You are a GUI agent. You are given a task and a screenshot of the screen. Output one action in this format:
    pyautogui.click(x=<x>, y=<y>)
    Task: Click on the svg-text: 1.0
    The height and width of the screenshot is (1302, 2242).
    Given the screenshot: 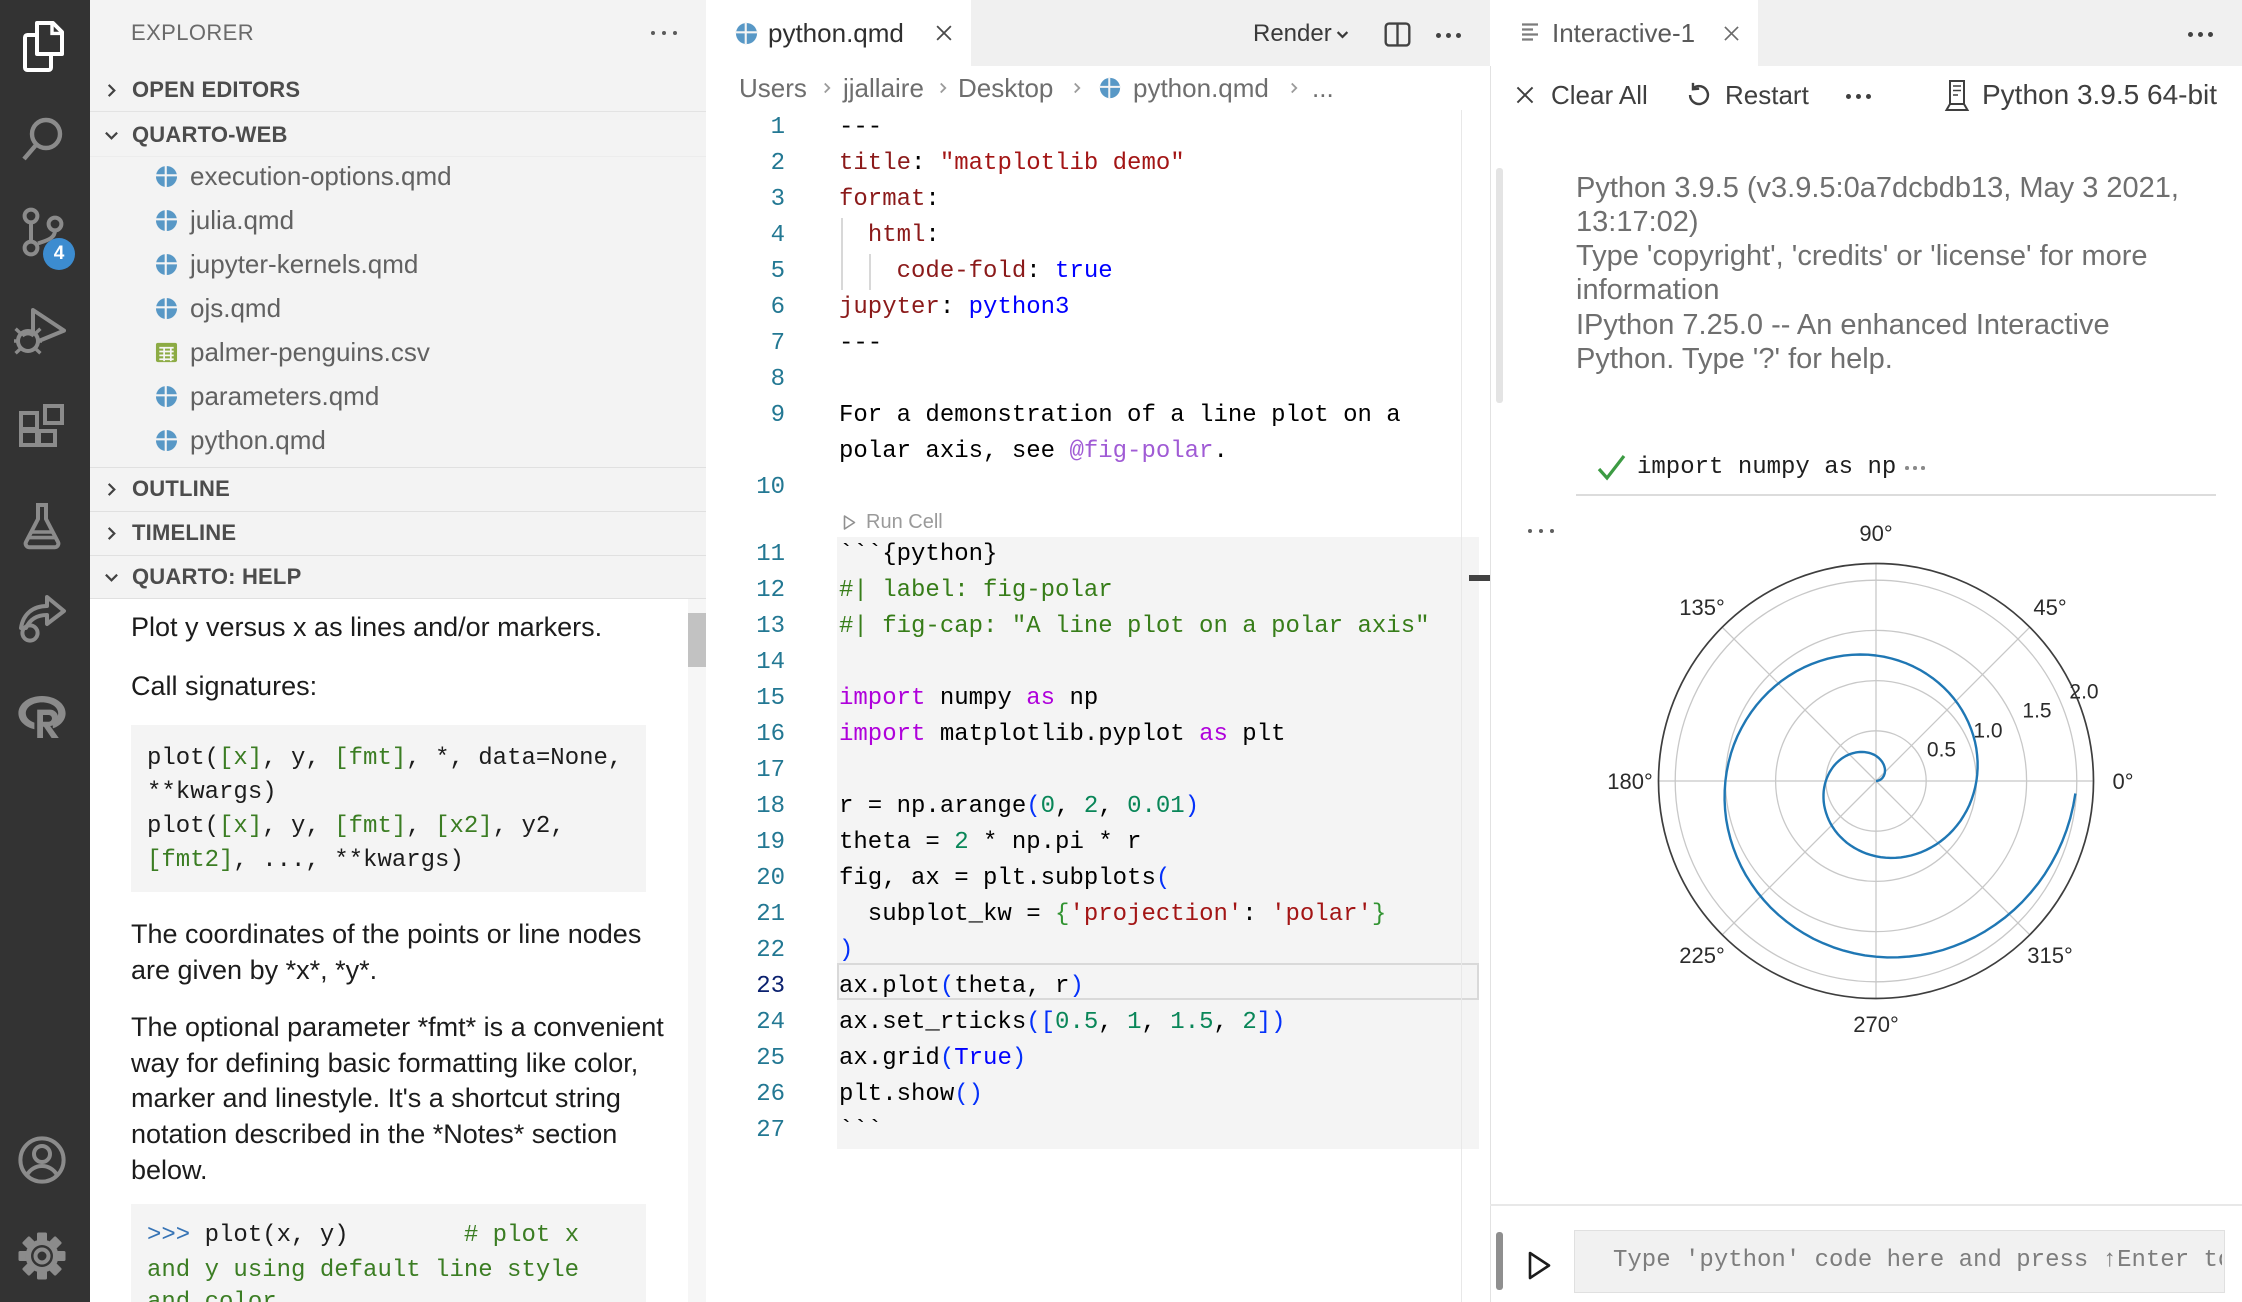 What is the action you would take?
    pyautogui.click(x=1987, y=731)
    